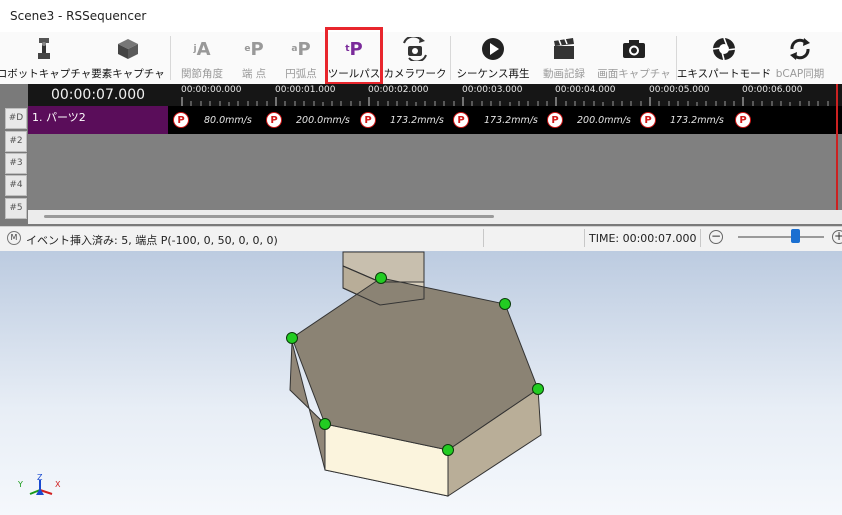 This screenshot has width=842, height=515. I want to click on video-record-button: 動画記録, so click(564, 58).